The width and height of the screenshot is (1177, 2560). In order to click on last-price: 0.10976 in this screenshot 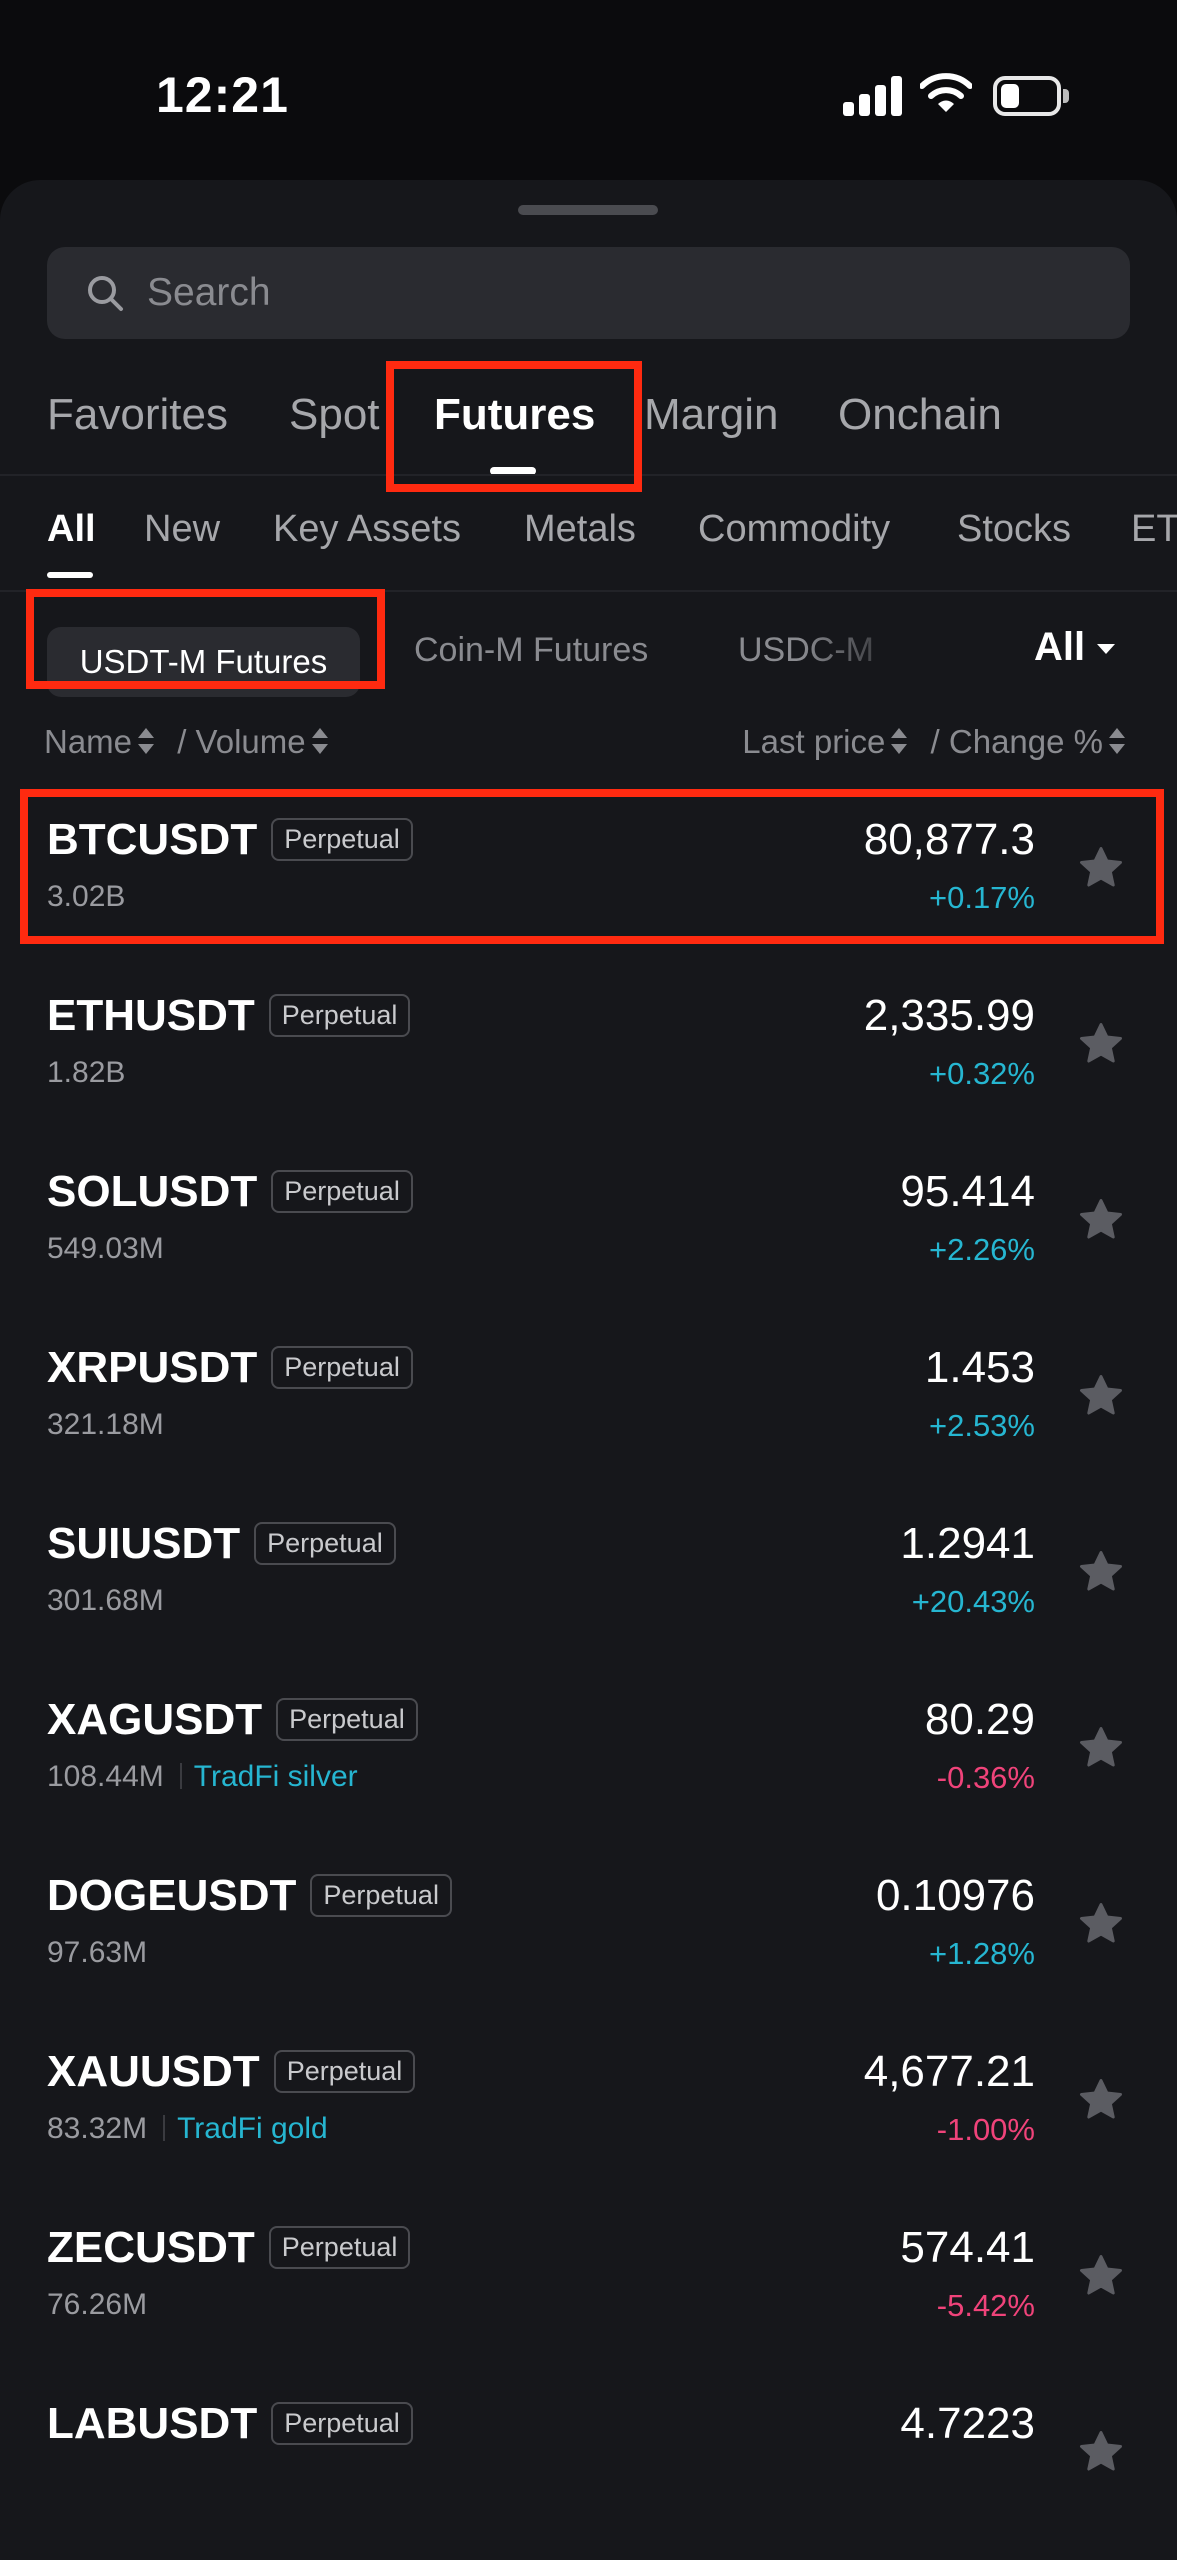, I will do `click(955, 1895)`.